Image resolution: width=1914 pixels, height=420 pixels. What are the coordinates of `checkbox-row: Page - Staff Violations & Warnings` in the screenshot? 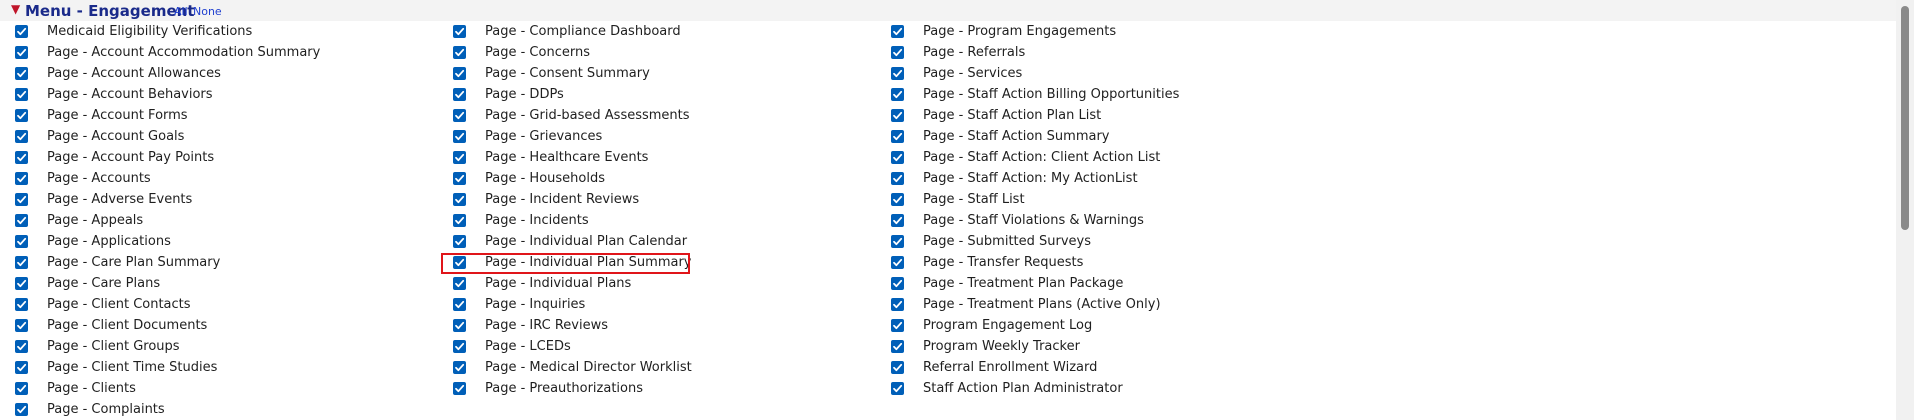 It's located at (1101, 220).